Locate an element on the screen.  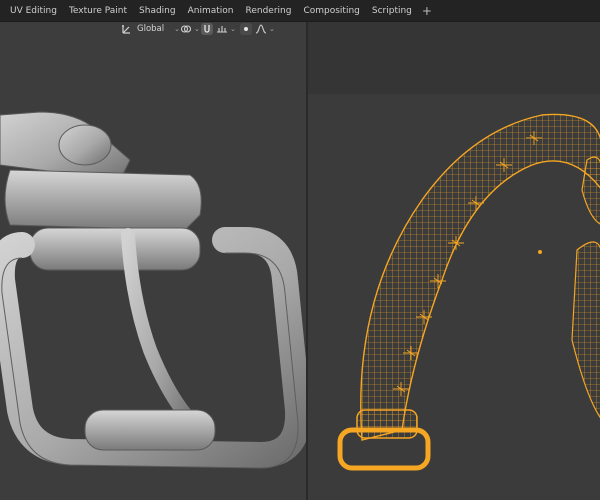
transform-orientation-value: Global is located at coordinates (151, 29).